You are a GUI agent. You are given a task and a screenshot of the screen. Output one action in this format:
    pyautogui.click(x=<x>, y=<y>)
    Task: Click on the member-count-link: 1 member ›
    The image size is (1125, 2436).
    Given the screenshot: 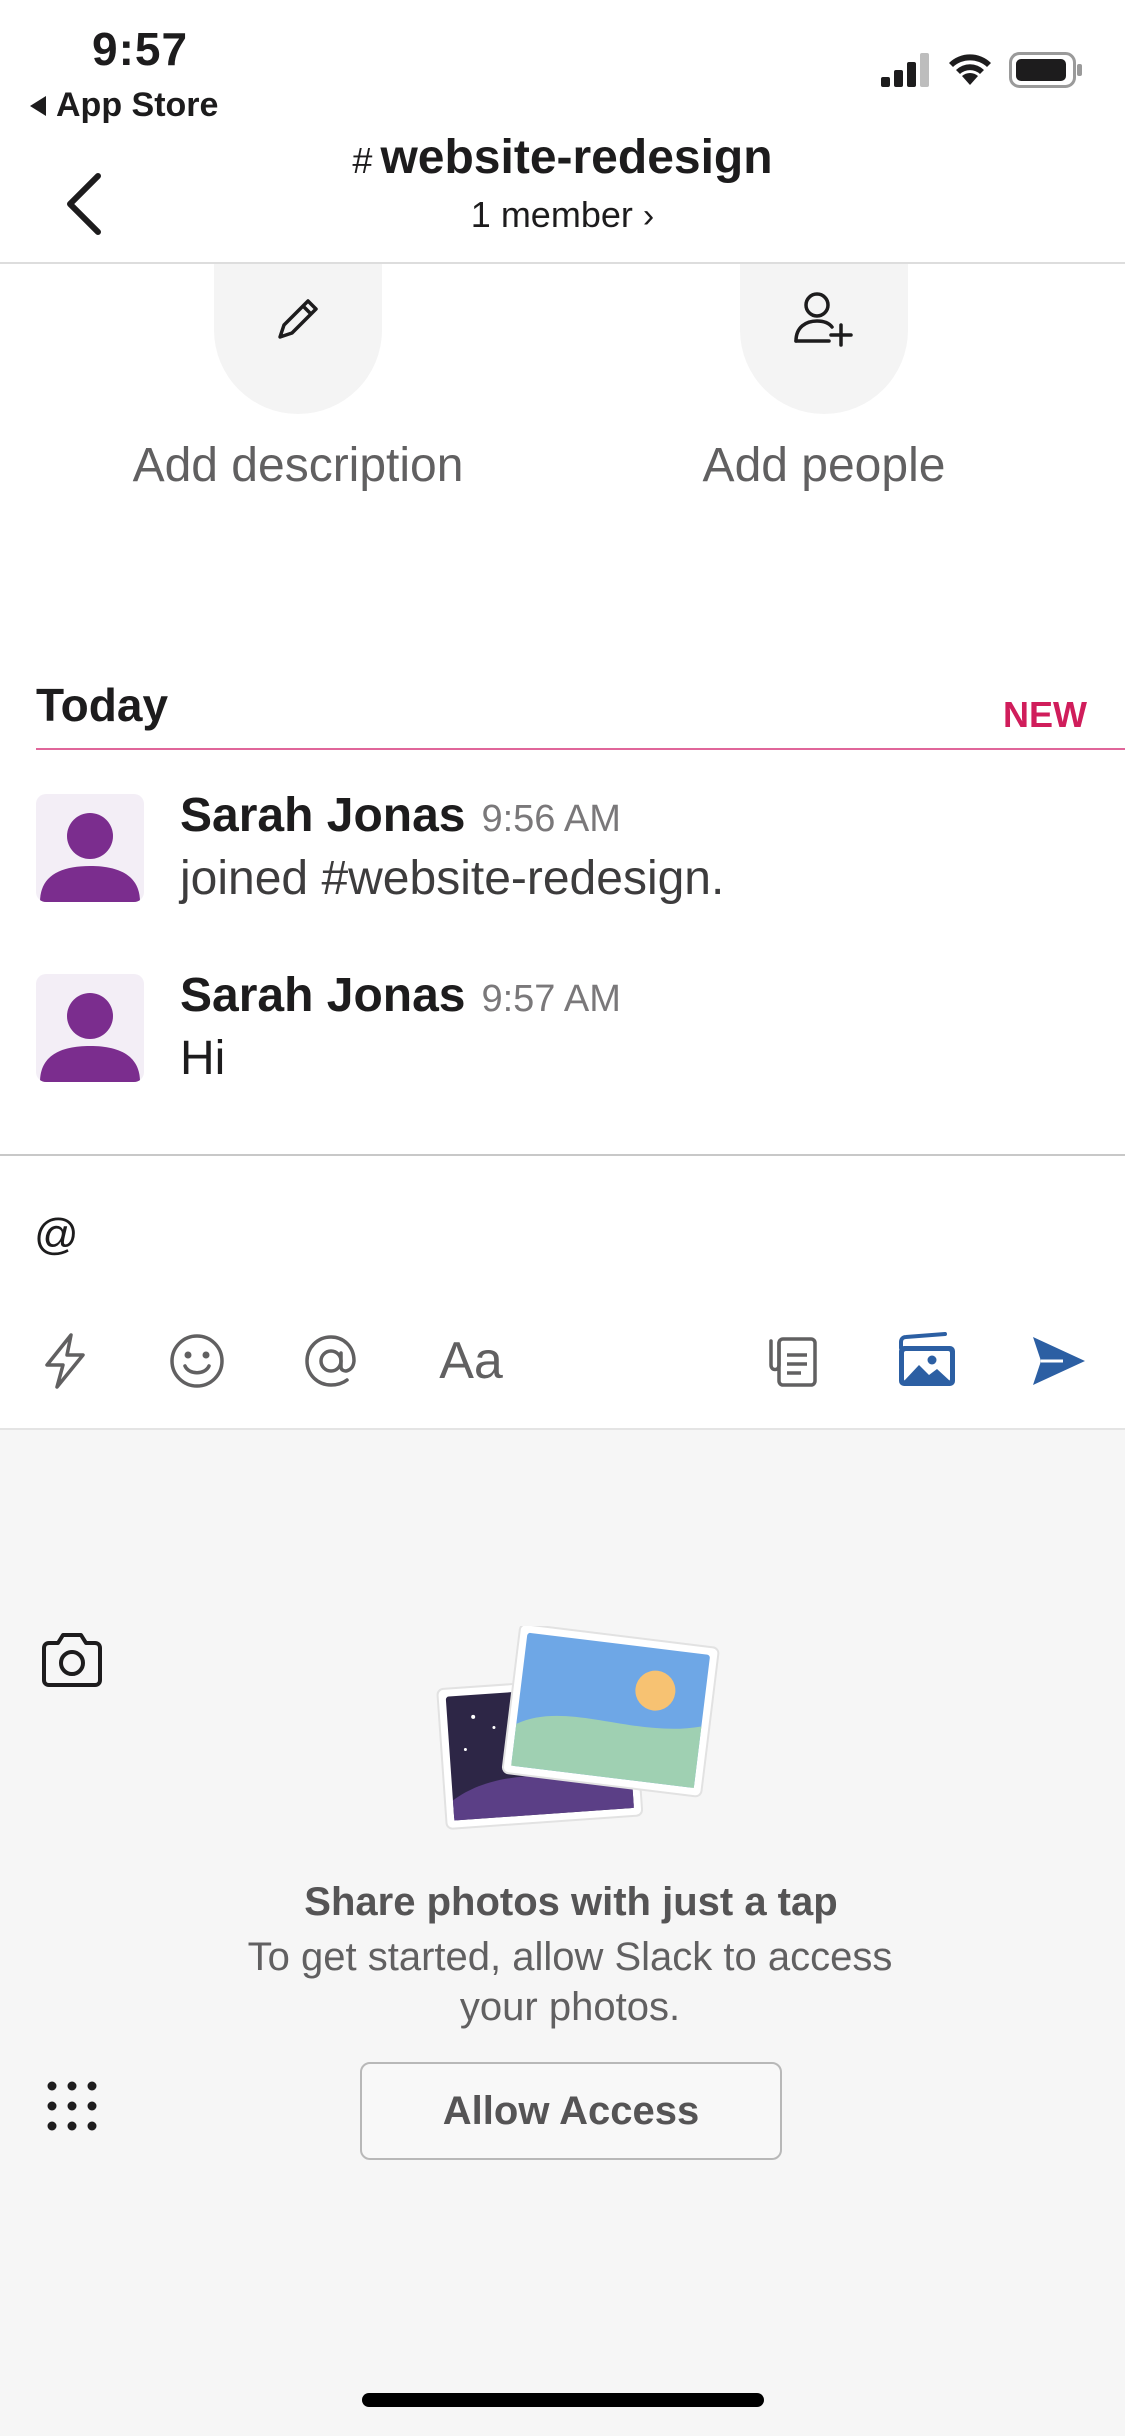 What is the action you would take?
    pyautogui.click(x=562, y=215)
    